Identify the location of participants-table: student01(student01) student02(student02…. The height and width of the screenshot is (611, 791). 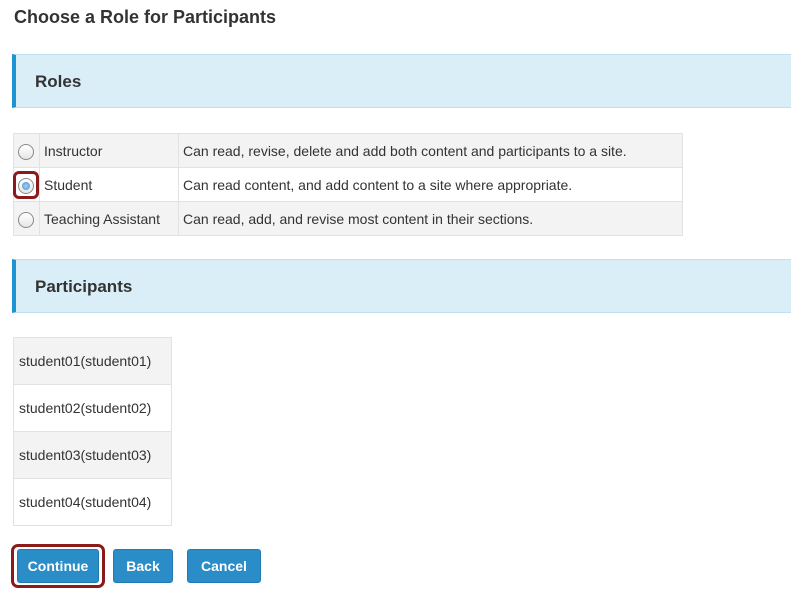
(92, 431).